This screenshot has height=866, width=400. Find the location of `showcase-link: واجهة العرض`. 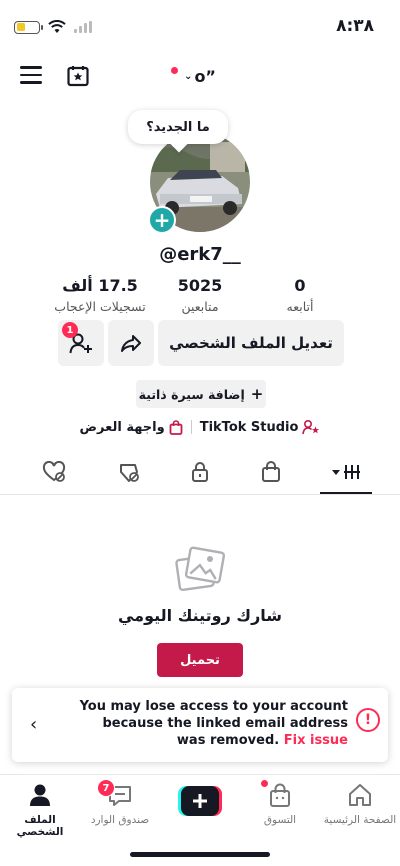

showcase-link: واجهة العرض is located at coordinates (131, 427).